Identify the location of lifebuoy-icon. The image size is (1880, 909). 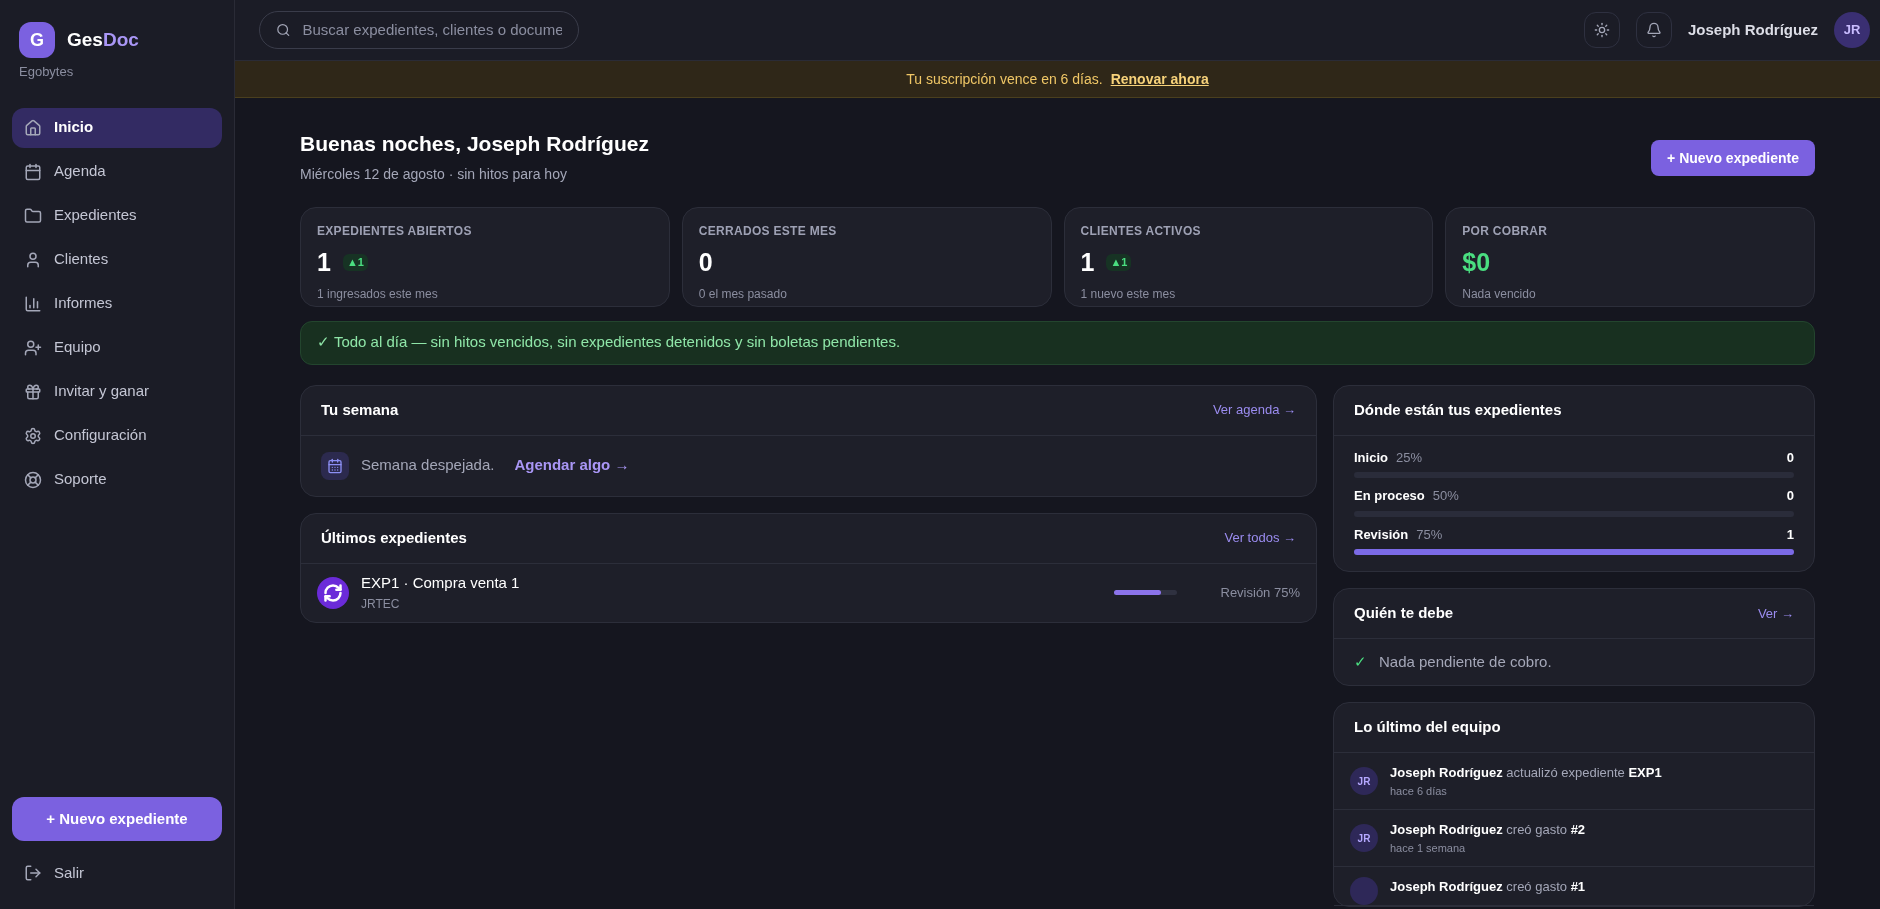
(33, 479).